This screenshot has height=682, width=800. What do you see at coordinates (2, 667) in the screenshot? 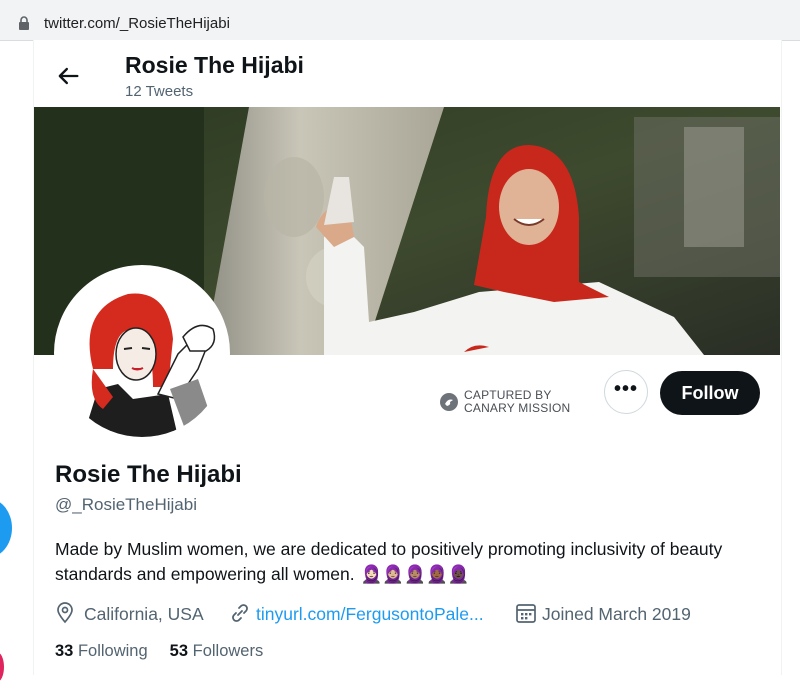
I see `left-edge-badge` at bounding box center [2, 667].